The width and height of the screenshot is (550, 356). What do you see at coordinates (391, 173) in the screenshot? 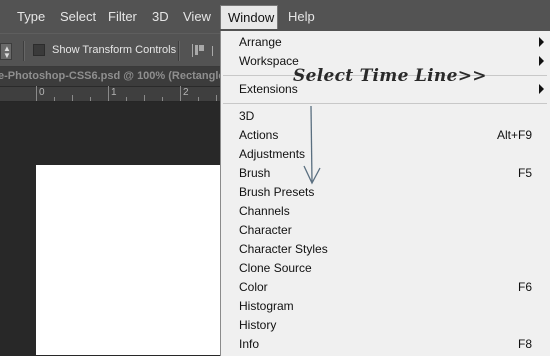
I see `menu-item-brush: Brush F5` at bounding box center [391, 173].